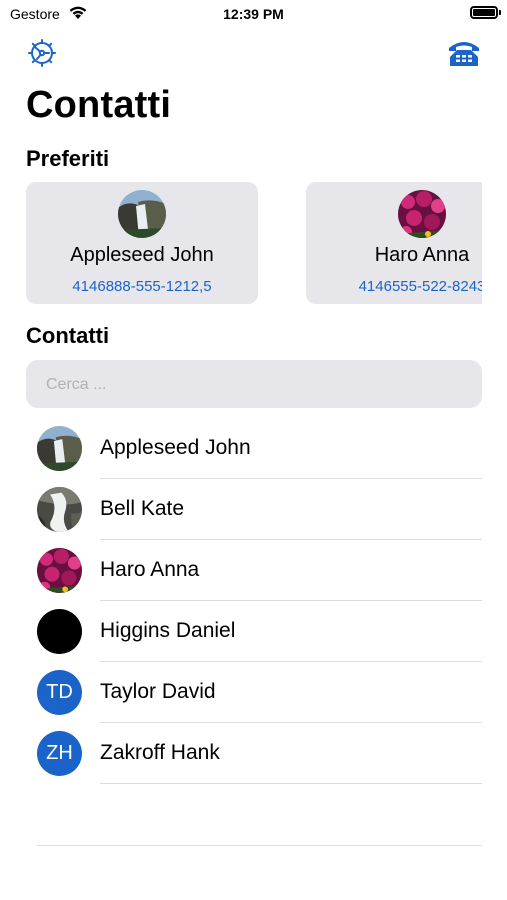 The width and height of the screenshot is (507, 900). I want to click on contacts-heading: Contatti, so click(68, 335).